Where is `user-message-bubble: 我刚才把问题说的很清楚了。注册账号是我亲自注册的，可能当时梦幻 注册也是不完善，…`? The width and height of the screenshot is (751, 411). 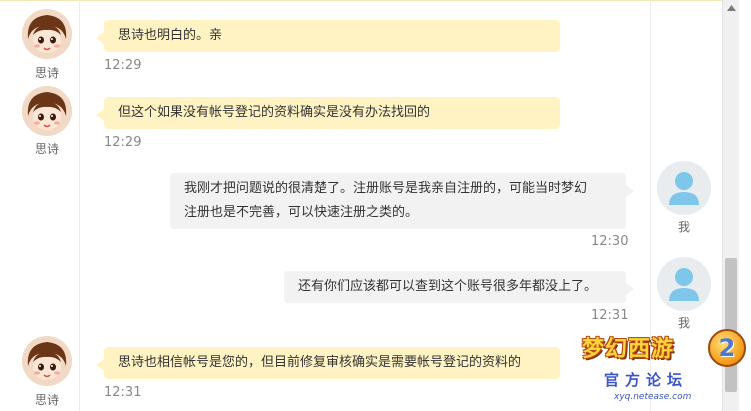
user-message-bubble: 我刚才把问题说的很清楚了。注册账号是我亲自注册的，可能当时梦幻 注册也是不完善，… is located at coordinates (402, 201).